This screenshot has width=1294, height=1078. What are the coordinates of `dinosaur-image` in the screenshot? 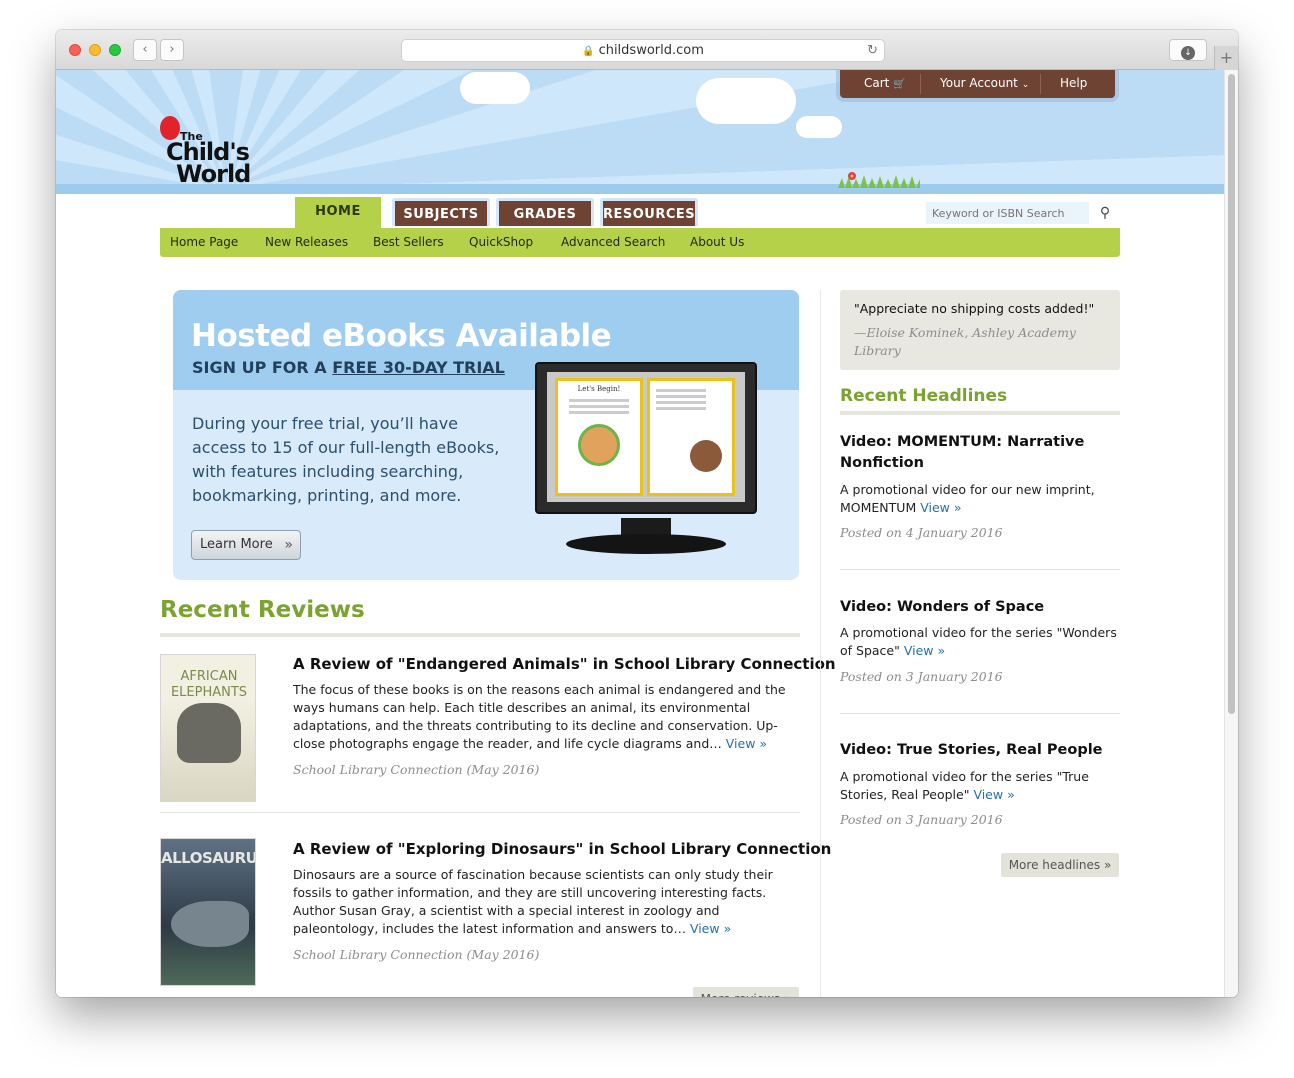 It's located at (210, 924).